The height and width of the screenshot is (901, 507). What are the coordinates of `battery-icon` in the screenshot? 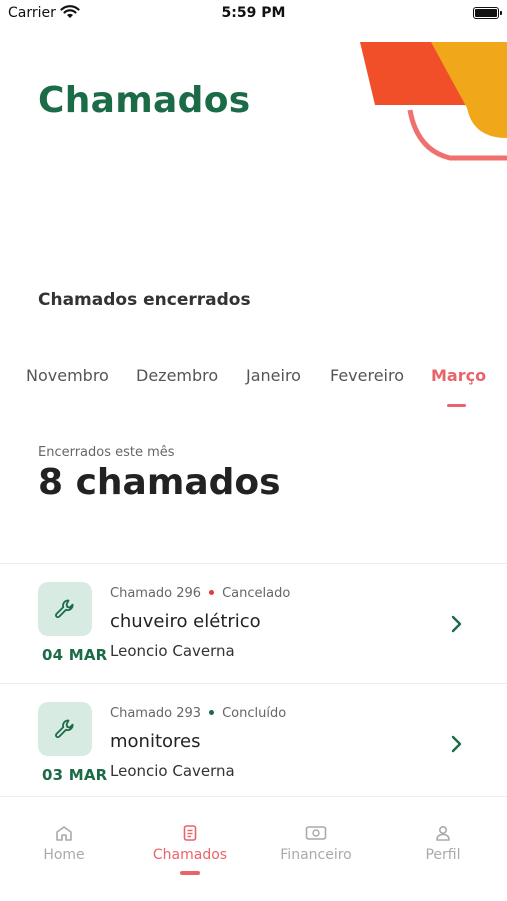 It's located at (487, 13).